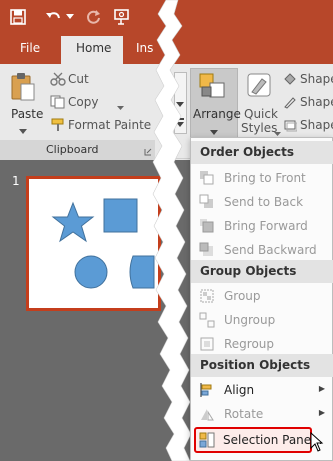  Describe the element at coordinates (78, 79) in the screenshot. I see `cut-button: Cut` at that location.